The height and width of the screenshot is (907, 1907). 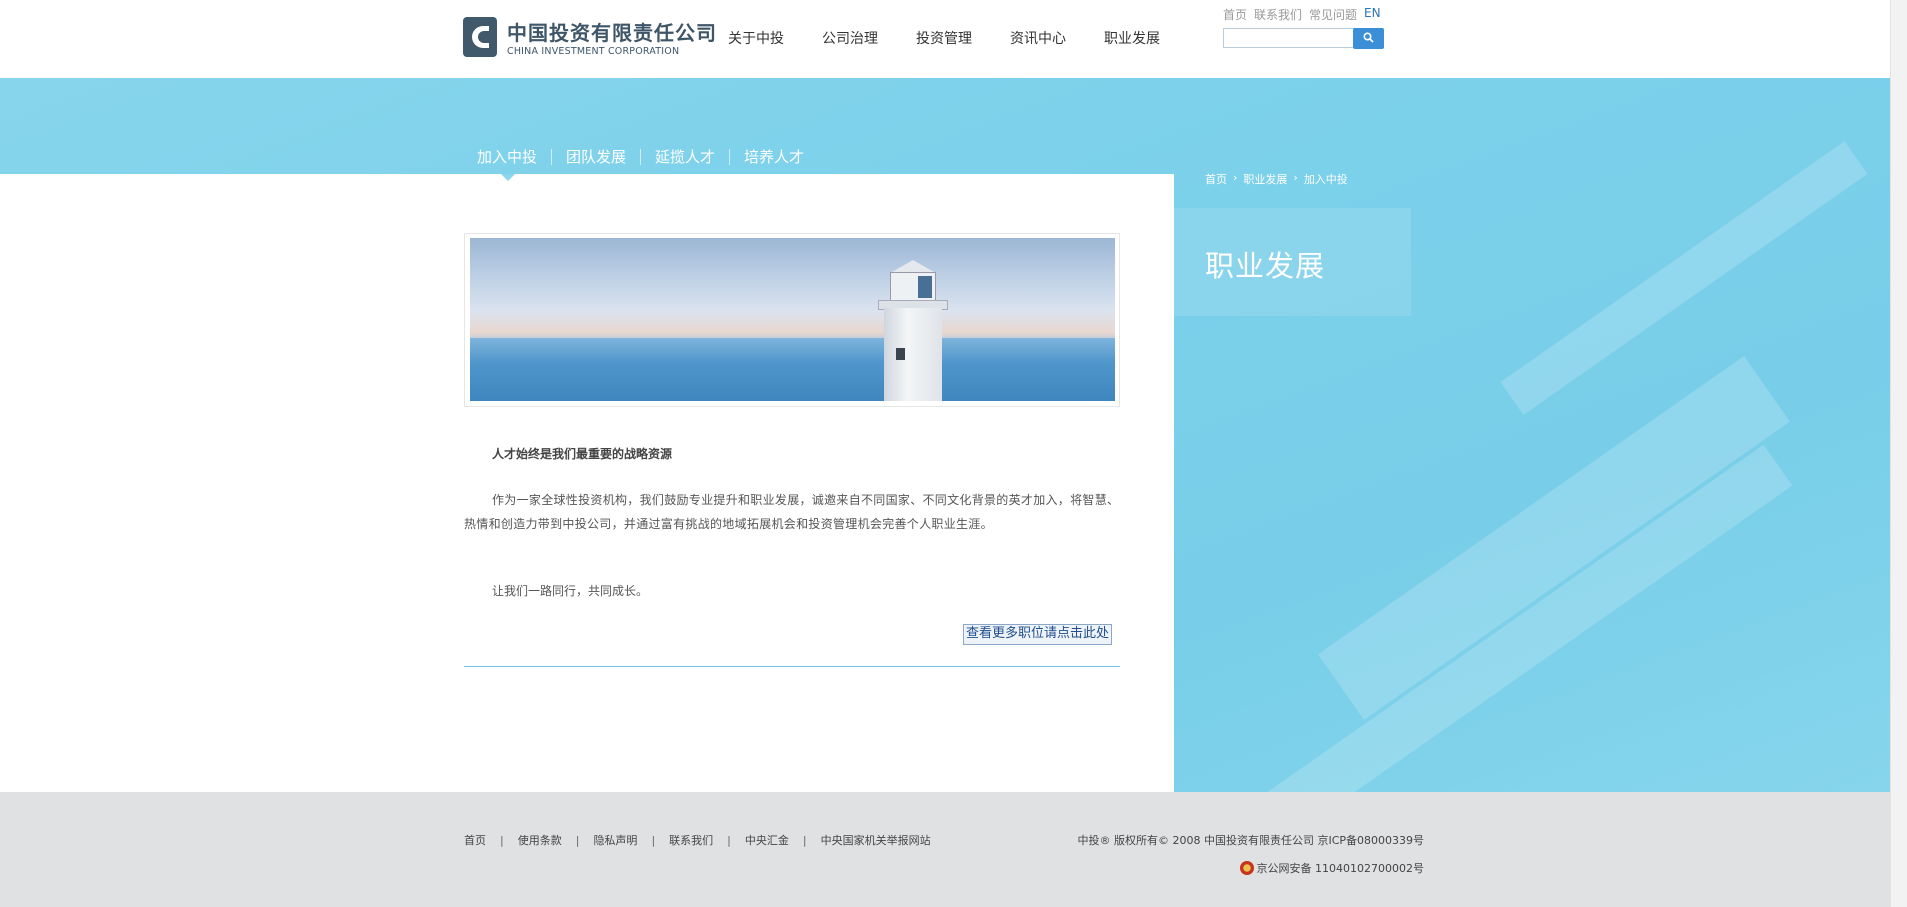 I want to click on lighthouse-roof-graphic, so click(x=913, y=266).